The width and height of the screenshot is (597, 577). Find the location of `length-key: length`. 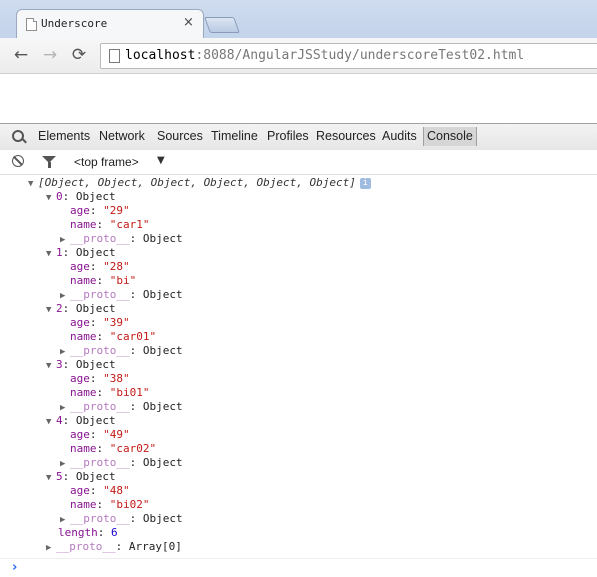

length-key: length is located at coordinates (78, 532).